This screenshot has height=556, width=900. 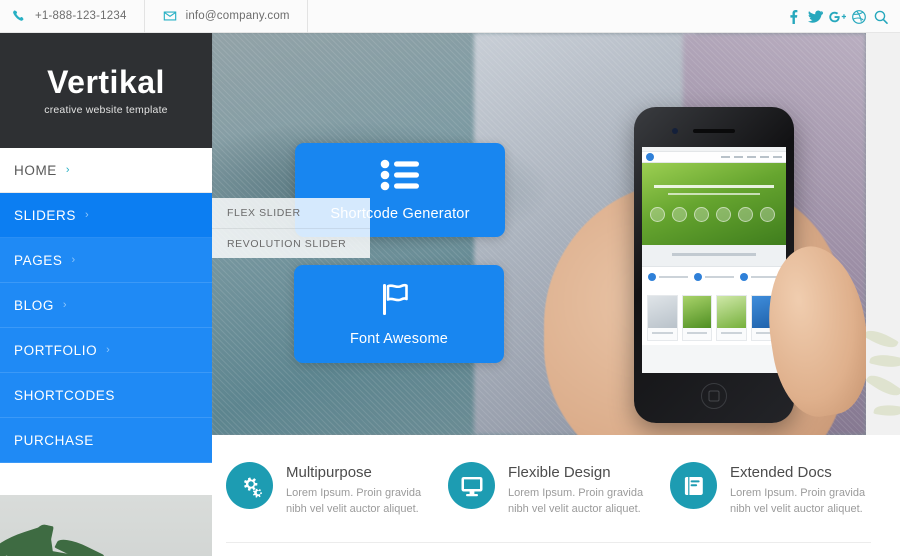 What do you see at coordinates (400, 177) in the screenshot?
I see `list-icon` at bounding box center [400, 177].